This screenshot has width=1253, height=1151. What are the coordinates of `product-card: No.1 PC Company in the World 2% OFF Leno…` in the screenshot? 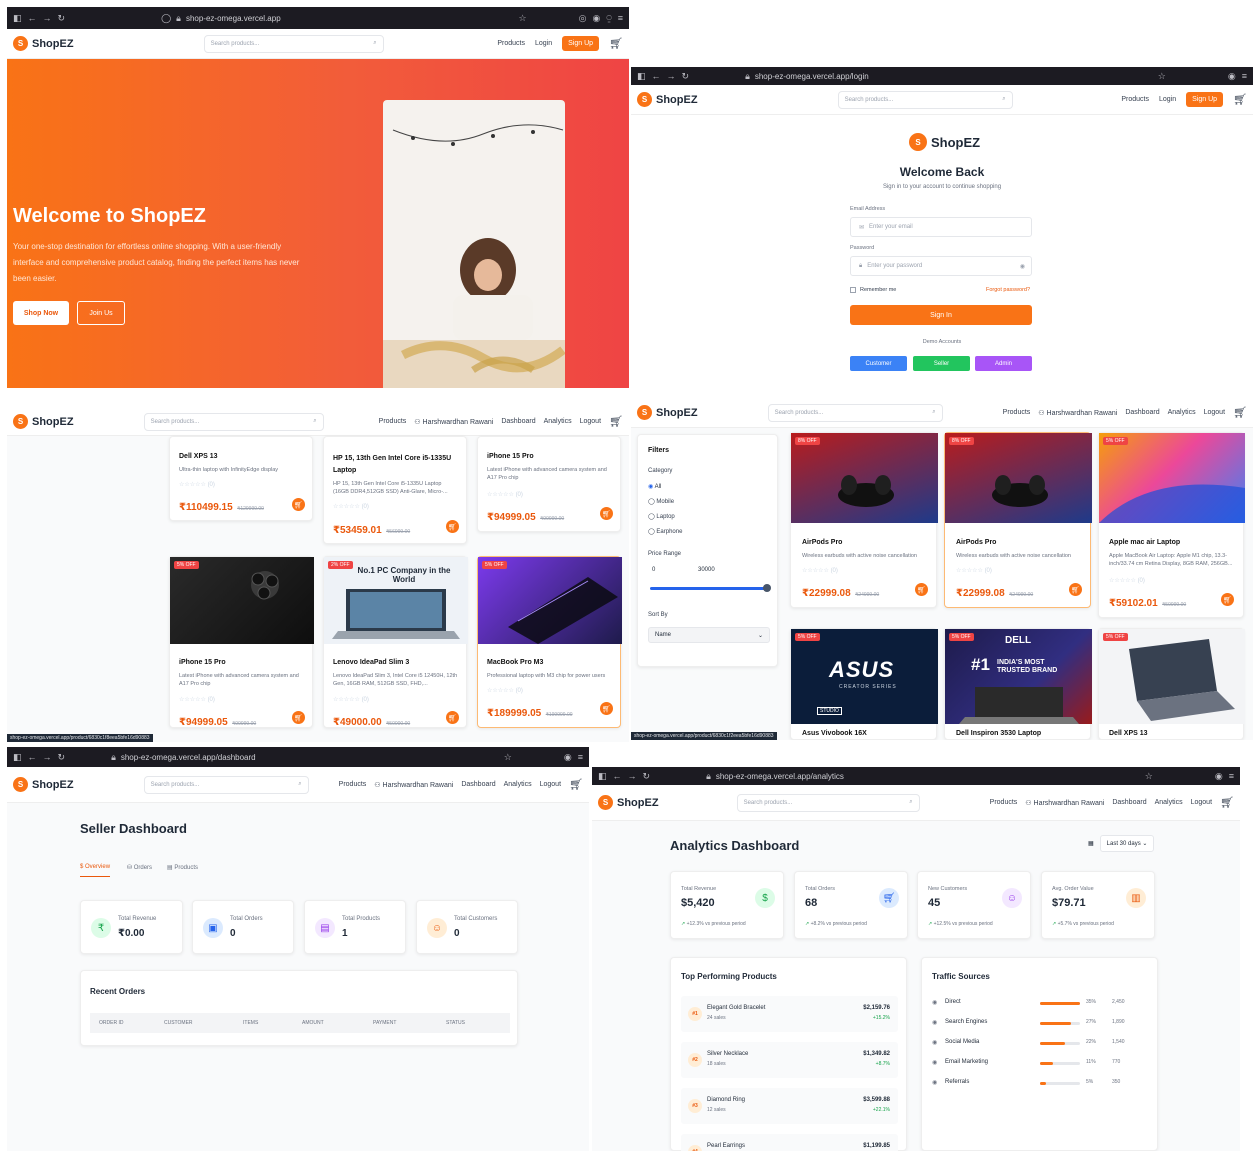 It's located at (395, 642).